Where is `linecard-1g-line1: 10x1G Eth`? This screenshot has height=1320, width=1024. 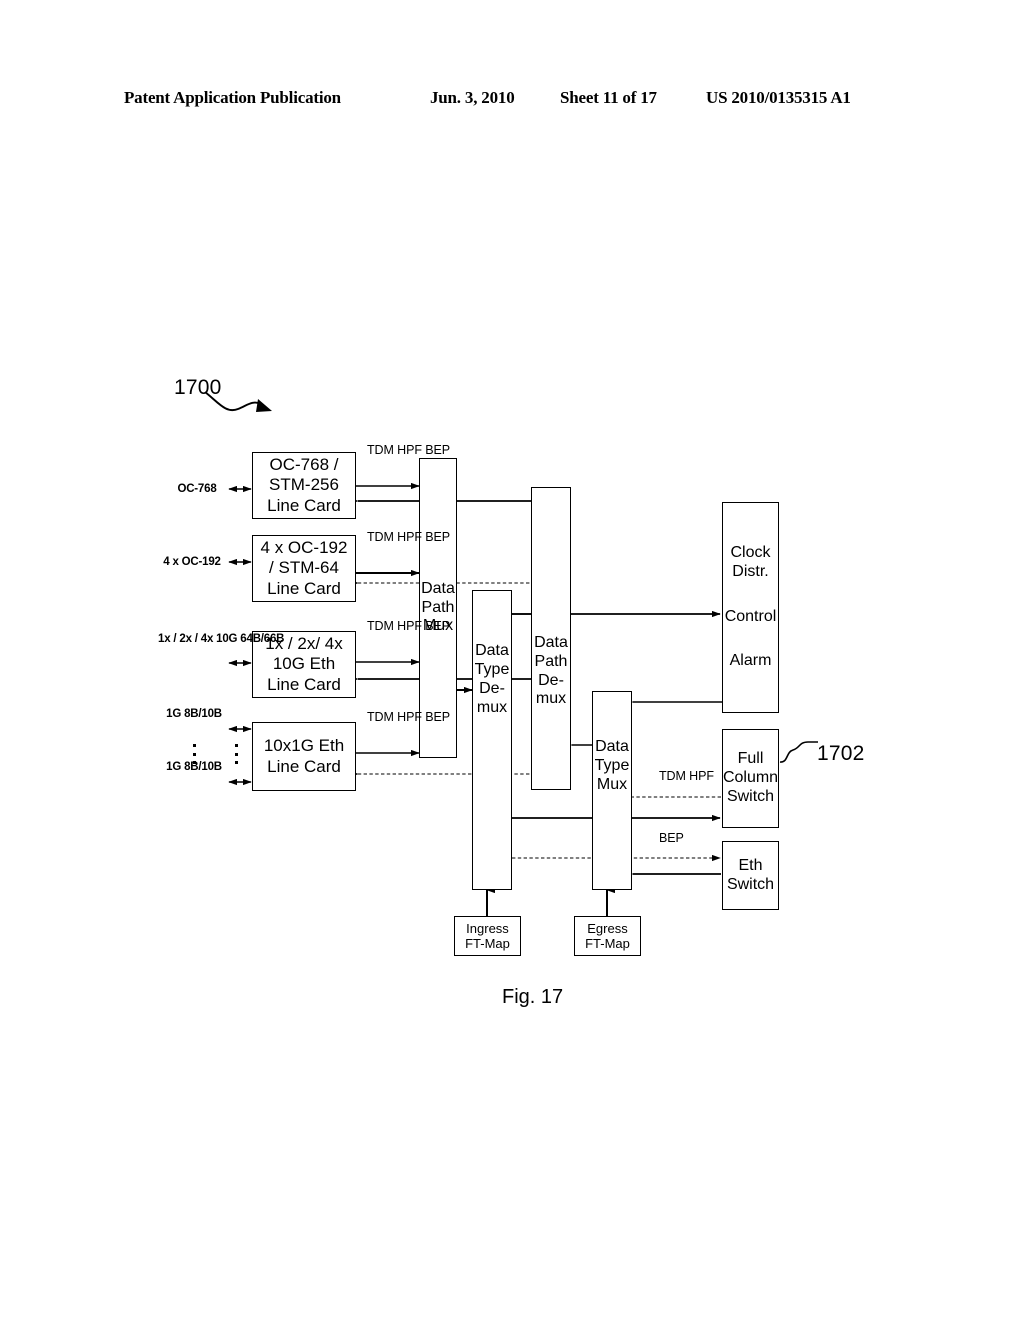
linecard-1g-line1: 10x1G Eth is located at coordinates (304, 746).